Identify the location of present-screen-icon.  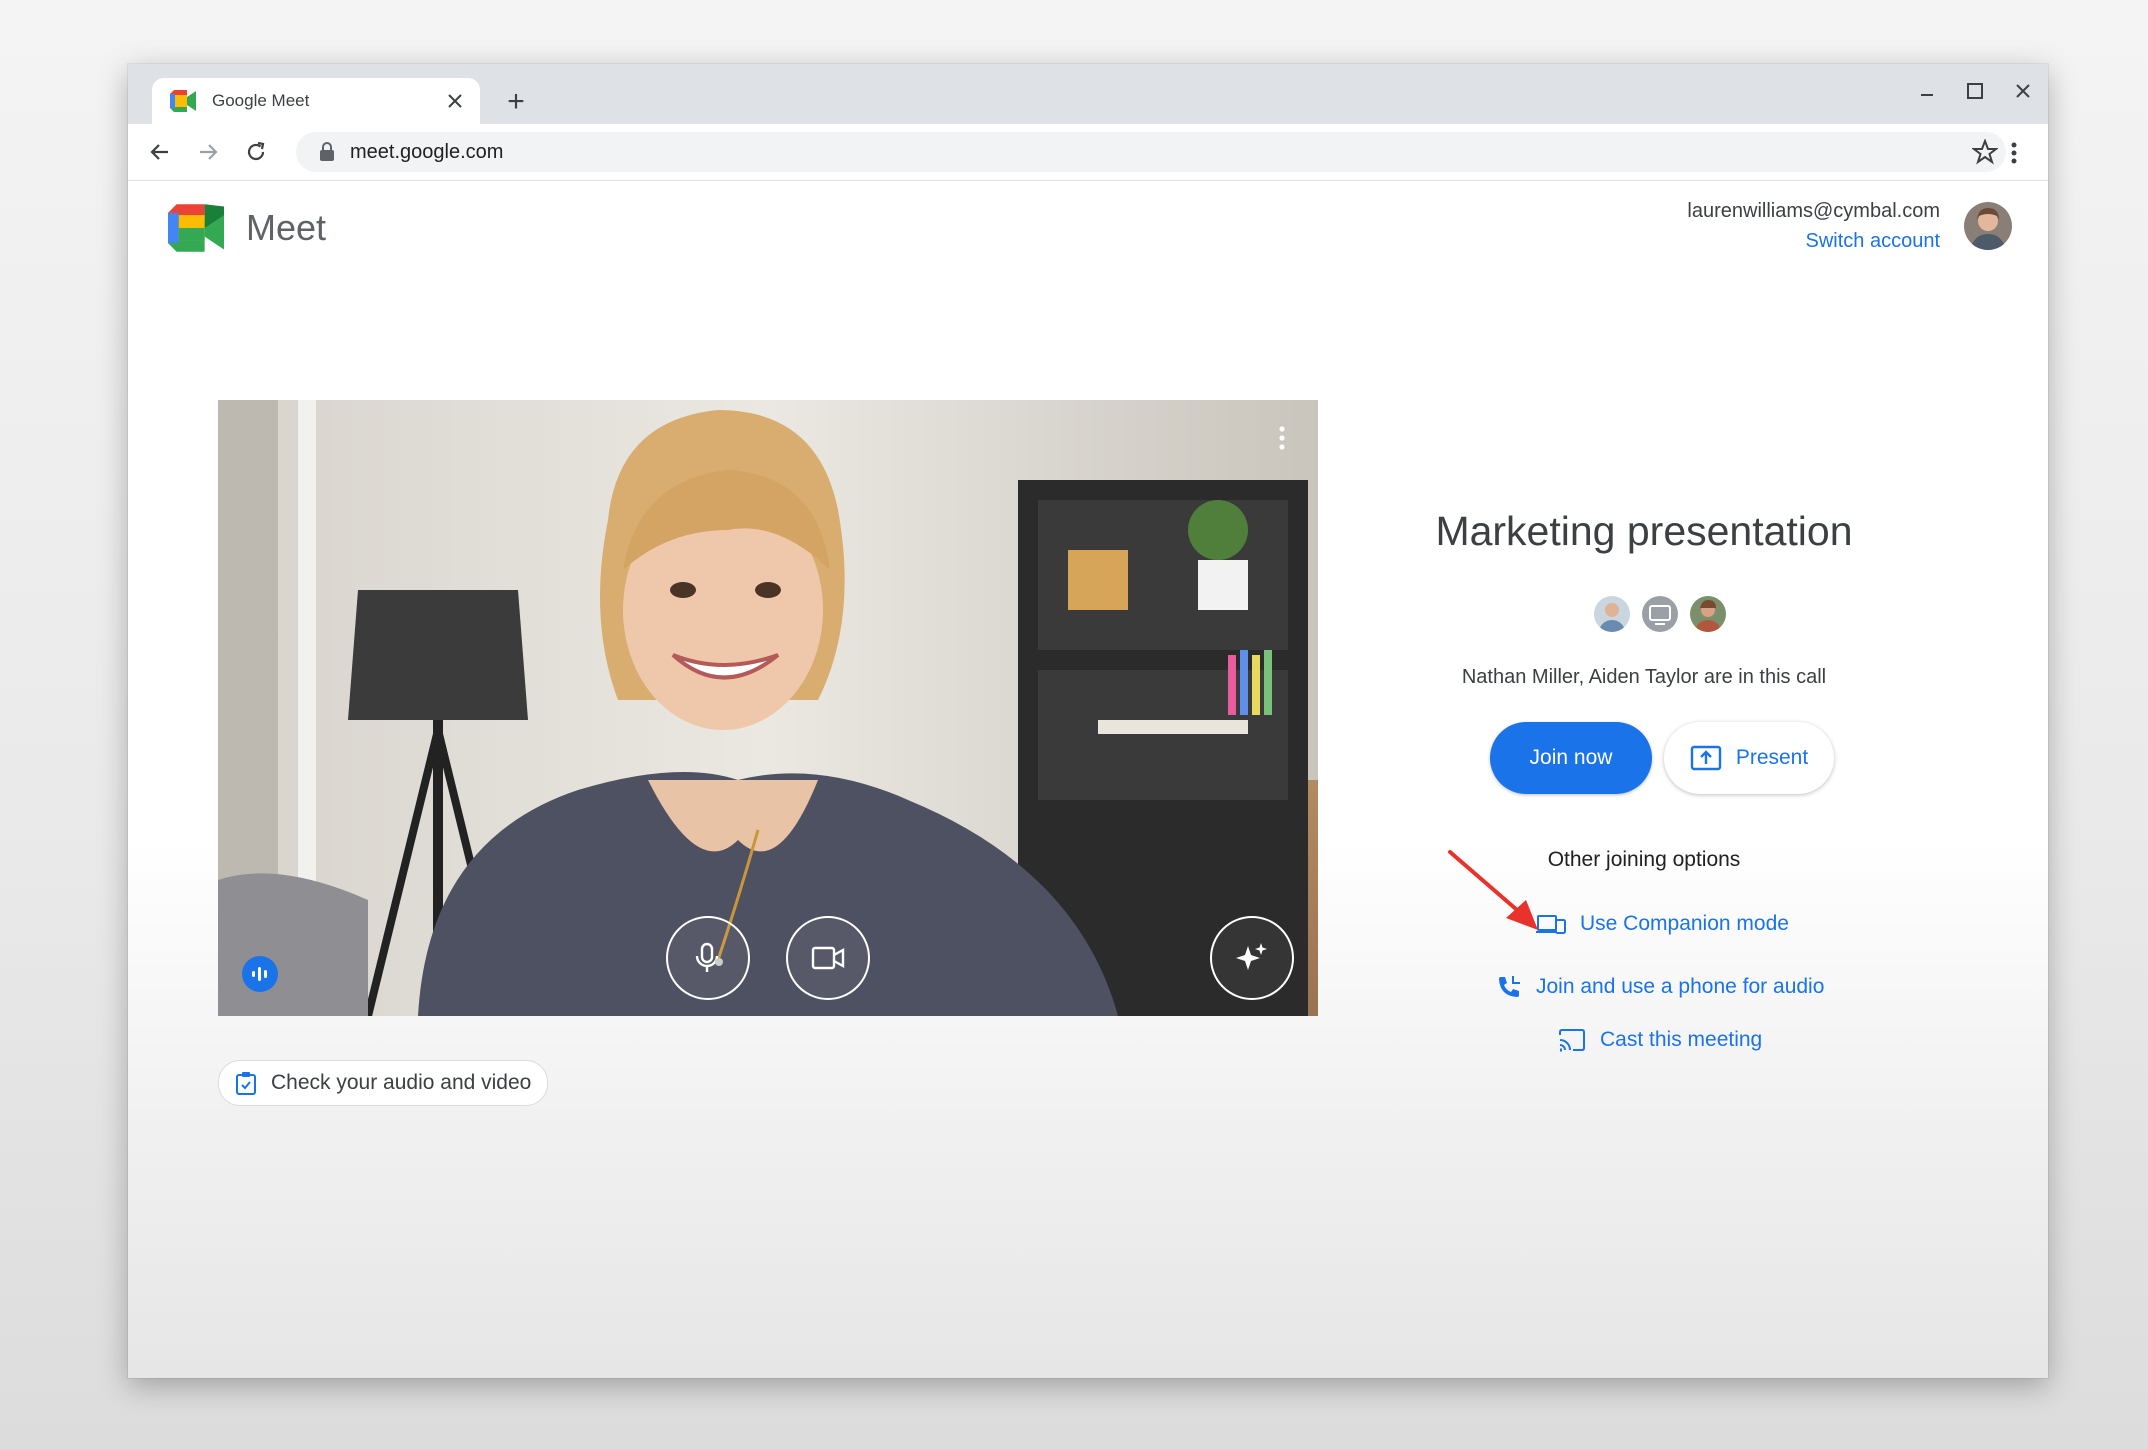
(1706, 758).